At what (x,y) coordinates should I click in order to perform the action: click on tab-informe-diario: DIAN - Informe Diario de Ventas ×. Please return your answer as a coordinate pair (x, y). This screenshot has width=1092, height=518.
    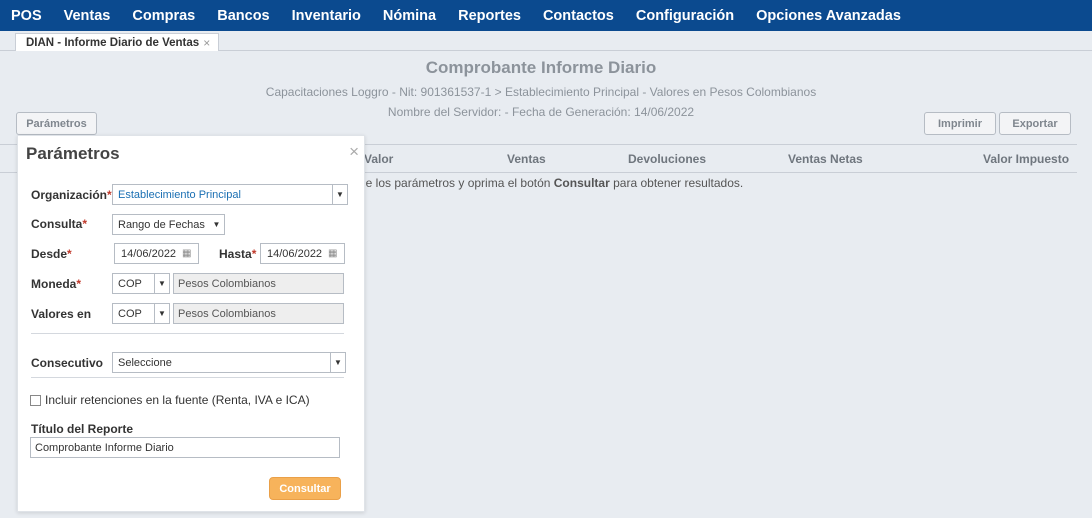
    Looking at the image, I should click on (117, 42).